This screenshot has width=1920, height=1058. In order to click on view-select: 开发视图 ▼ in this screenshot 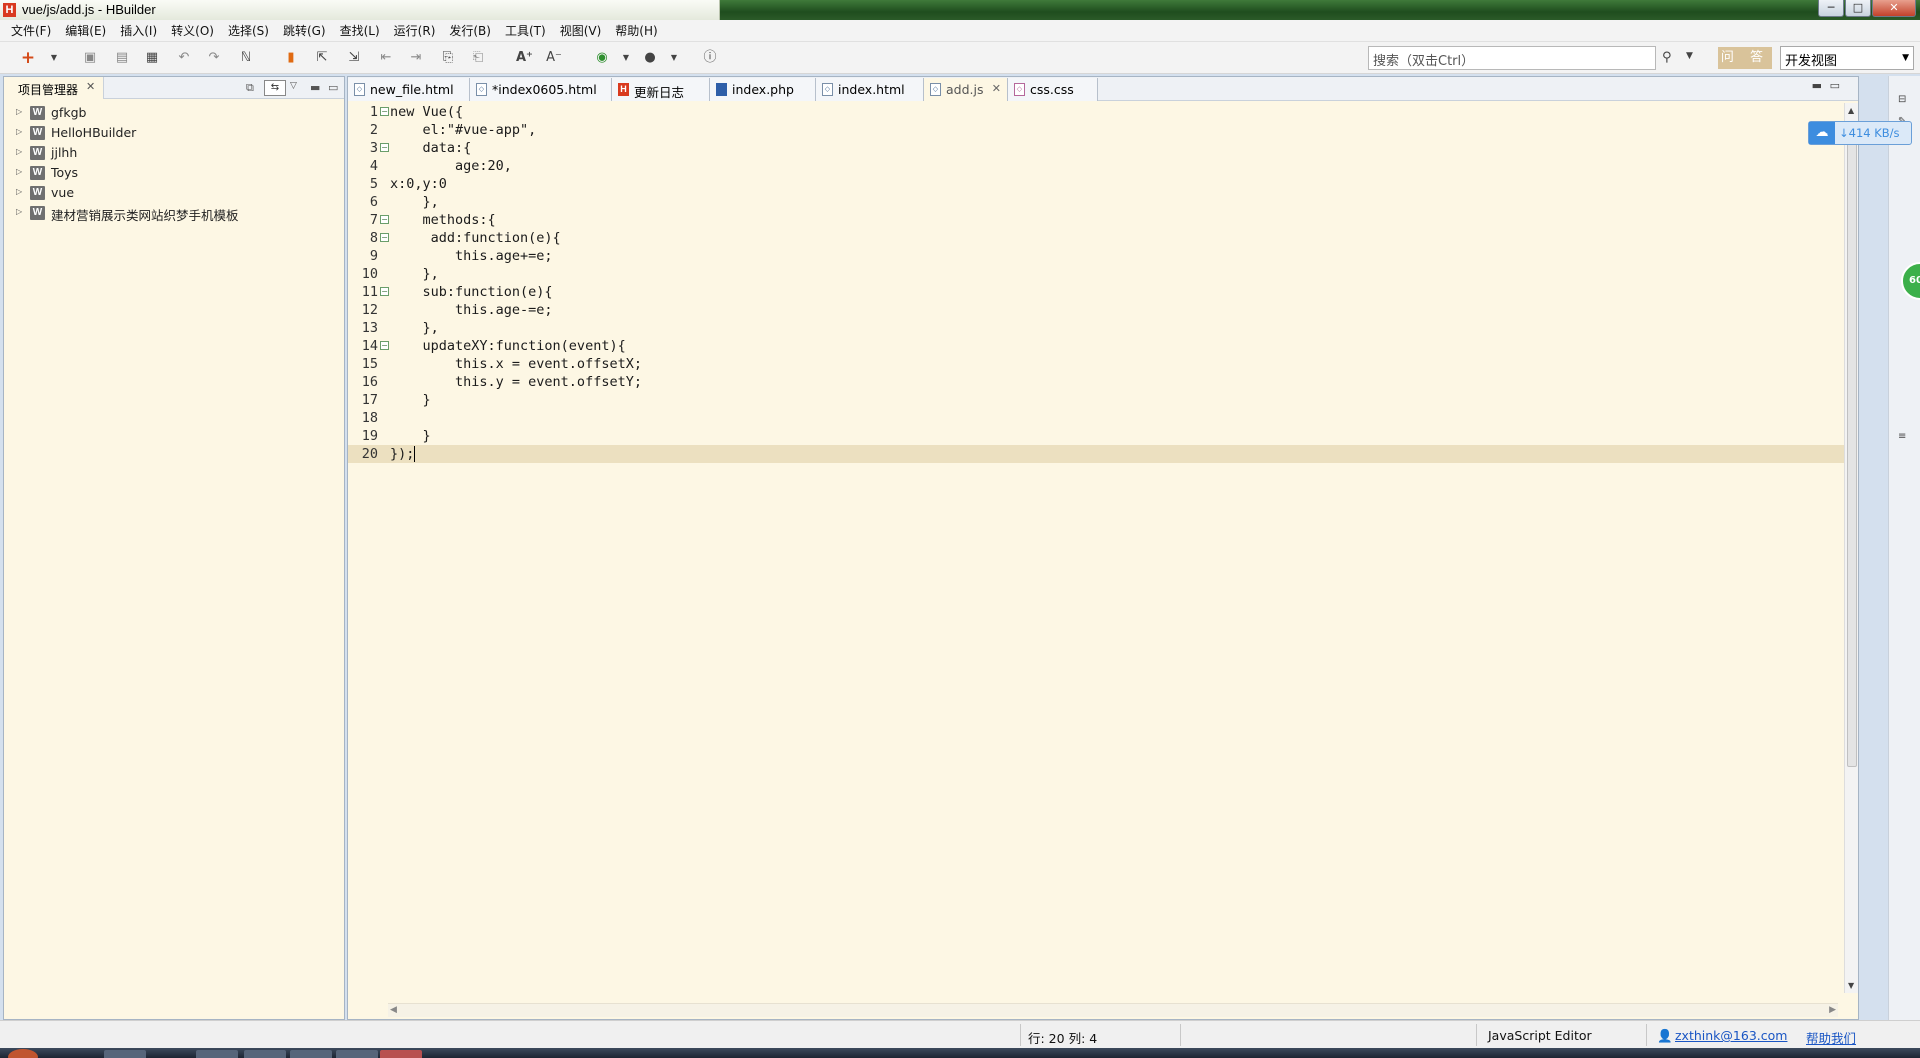, I will do `click(1847, 58)`.